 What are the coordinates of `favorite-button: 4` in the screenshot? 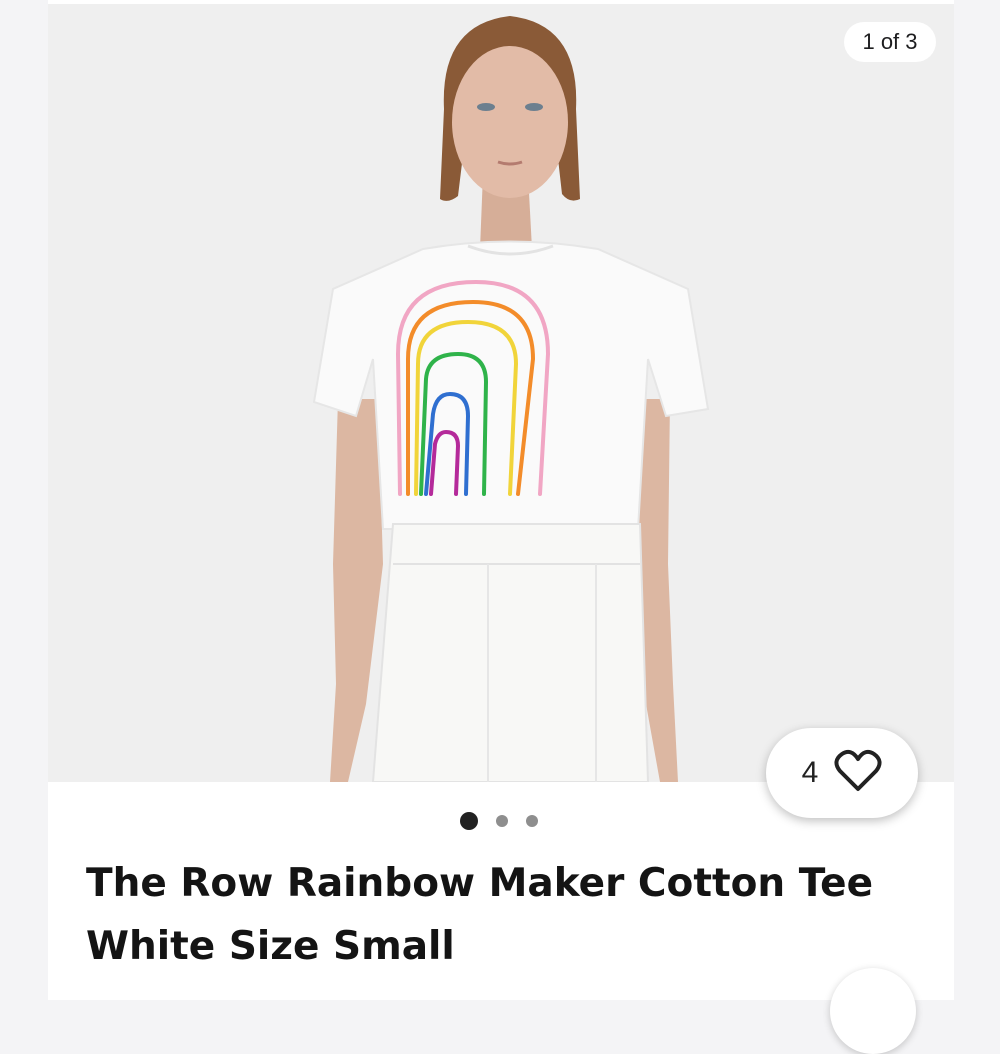 It's located at (842, 773).